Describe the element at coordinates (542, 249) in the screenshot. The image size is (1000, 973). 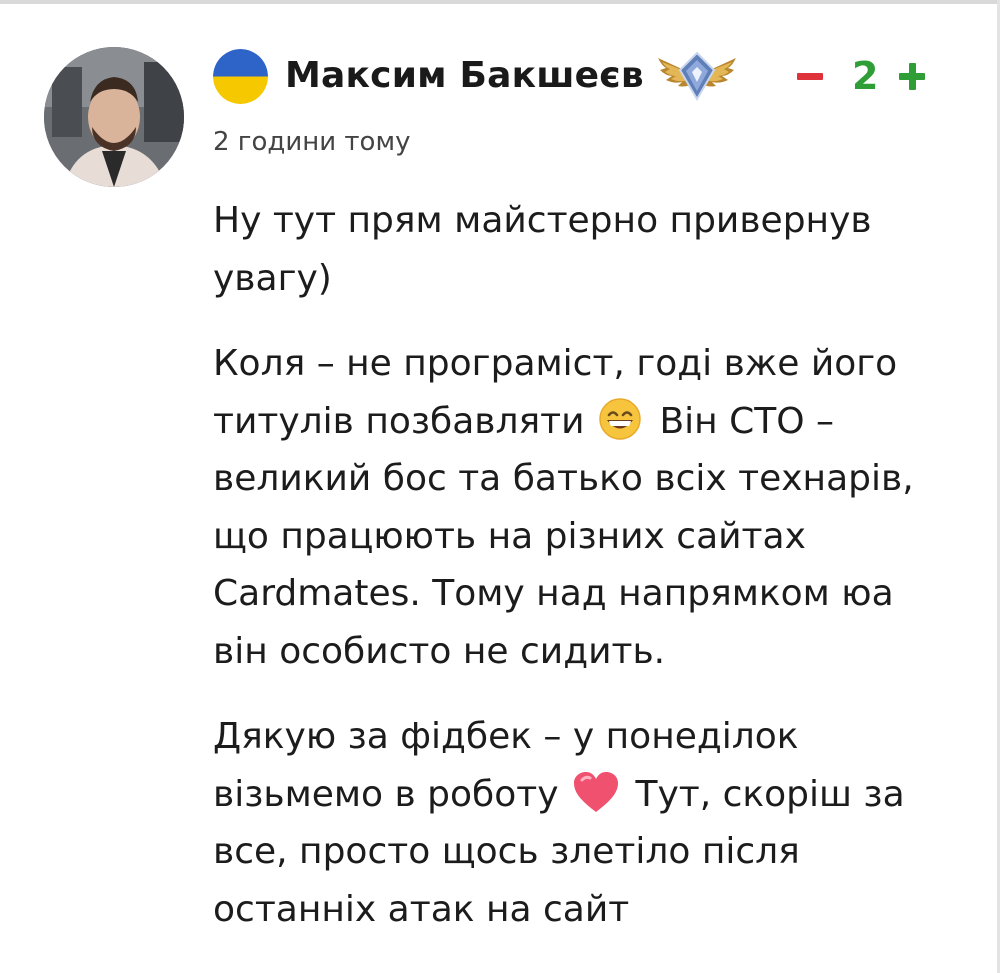
I see `comment-text: Ну тут прям майстерно привернув увагу)` at that location.